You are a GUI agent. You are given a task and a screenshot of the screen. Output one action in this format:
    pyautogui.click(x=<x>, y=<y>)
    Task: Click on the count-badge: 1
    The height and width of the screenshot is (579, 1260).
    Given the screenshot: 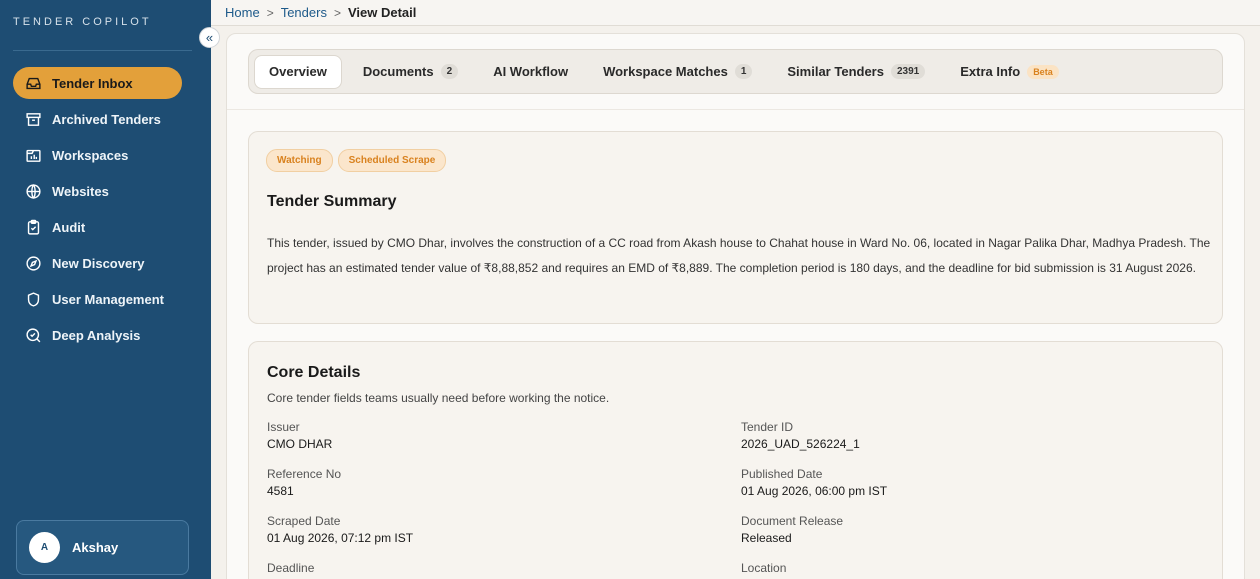 What is the action you would take?
    pyautogui.click(x=743, y=71)
    